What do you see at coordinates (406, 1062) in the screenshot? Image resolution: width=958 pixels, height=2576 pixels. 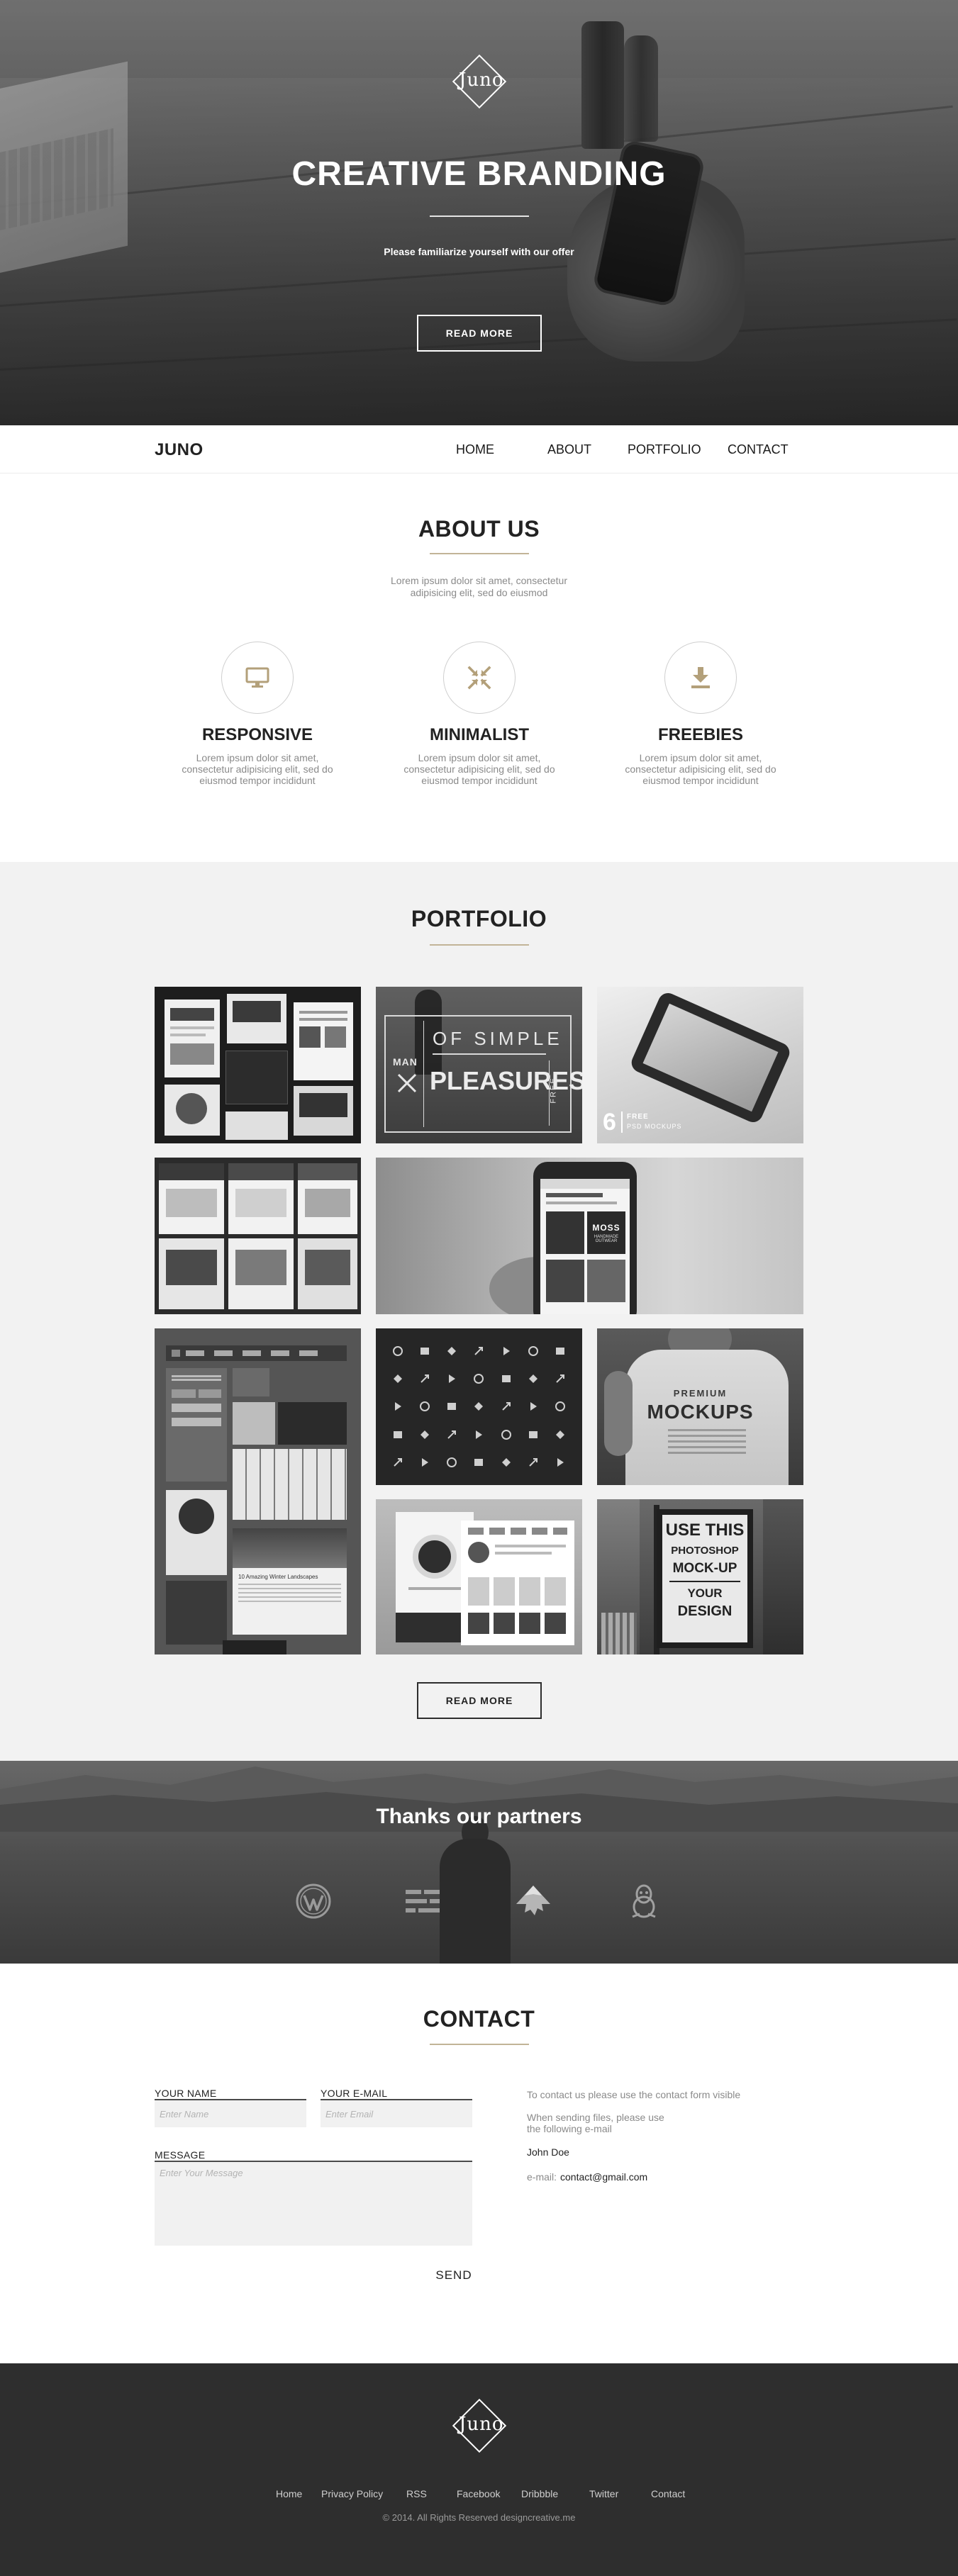 I see `tile-man-label: MAN` at bounding box center [406, 1062].